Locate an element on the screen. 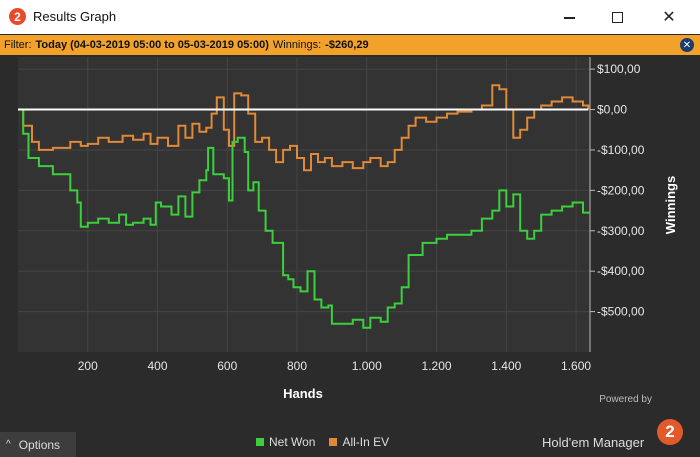  close-button: ✕ is located at coordinates (669, 17).